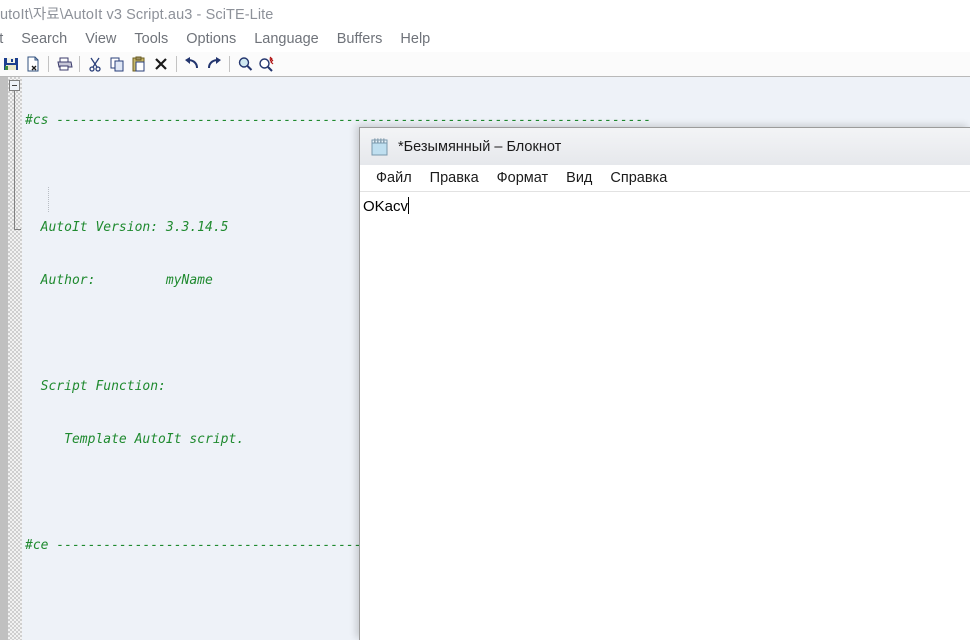 This screenshot has width=970, height=640. What do you see at coordinates (156, 39) in the screenshot?
I see `menu-tools: Tools` at bounding box center [156, 39].